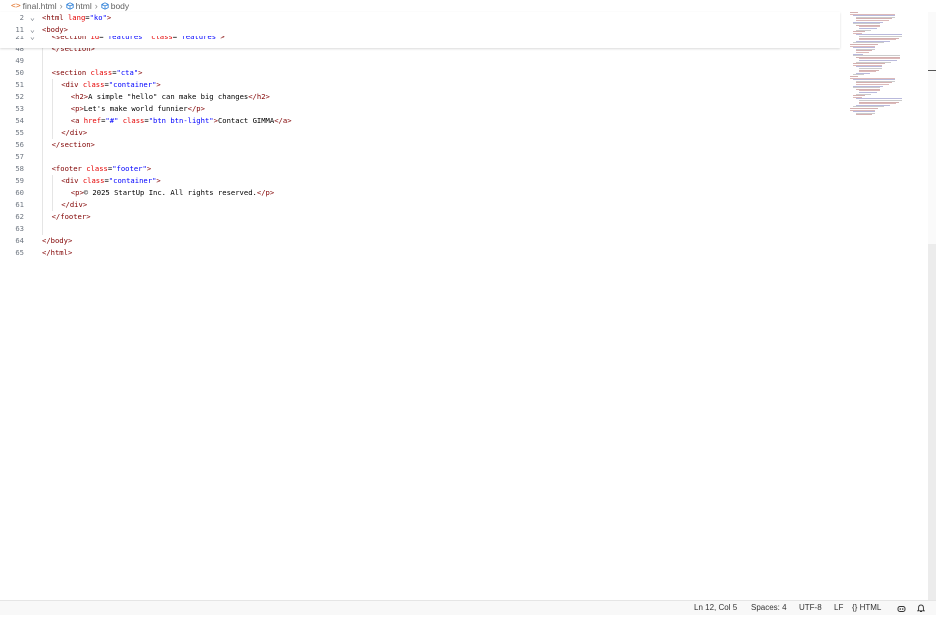  What do you see at coordinates (420, 18) in the screenshot?
I see `code-line: 2 ⌄ <html lang="ko">` at bounding box center [420, 18].